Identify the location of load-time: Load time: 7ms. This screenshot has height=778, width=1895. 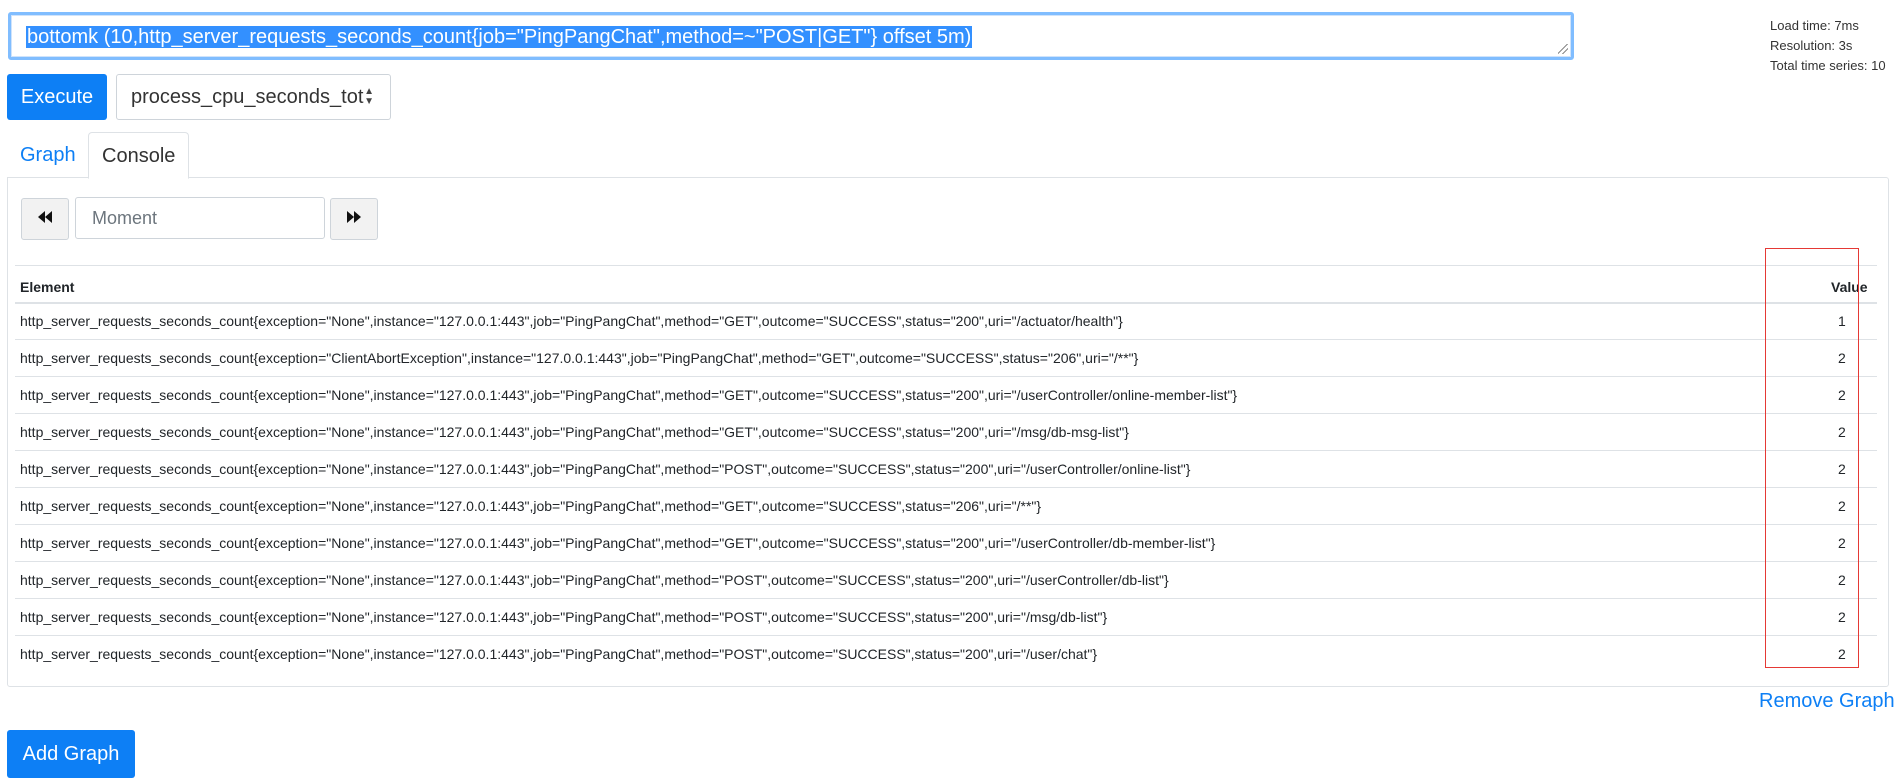
(1814, 25).